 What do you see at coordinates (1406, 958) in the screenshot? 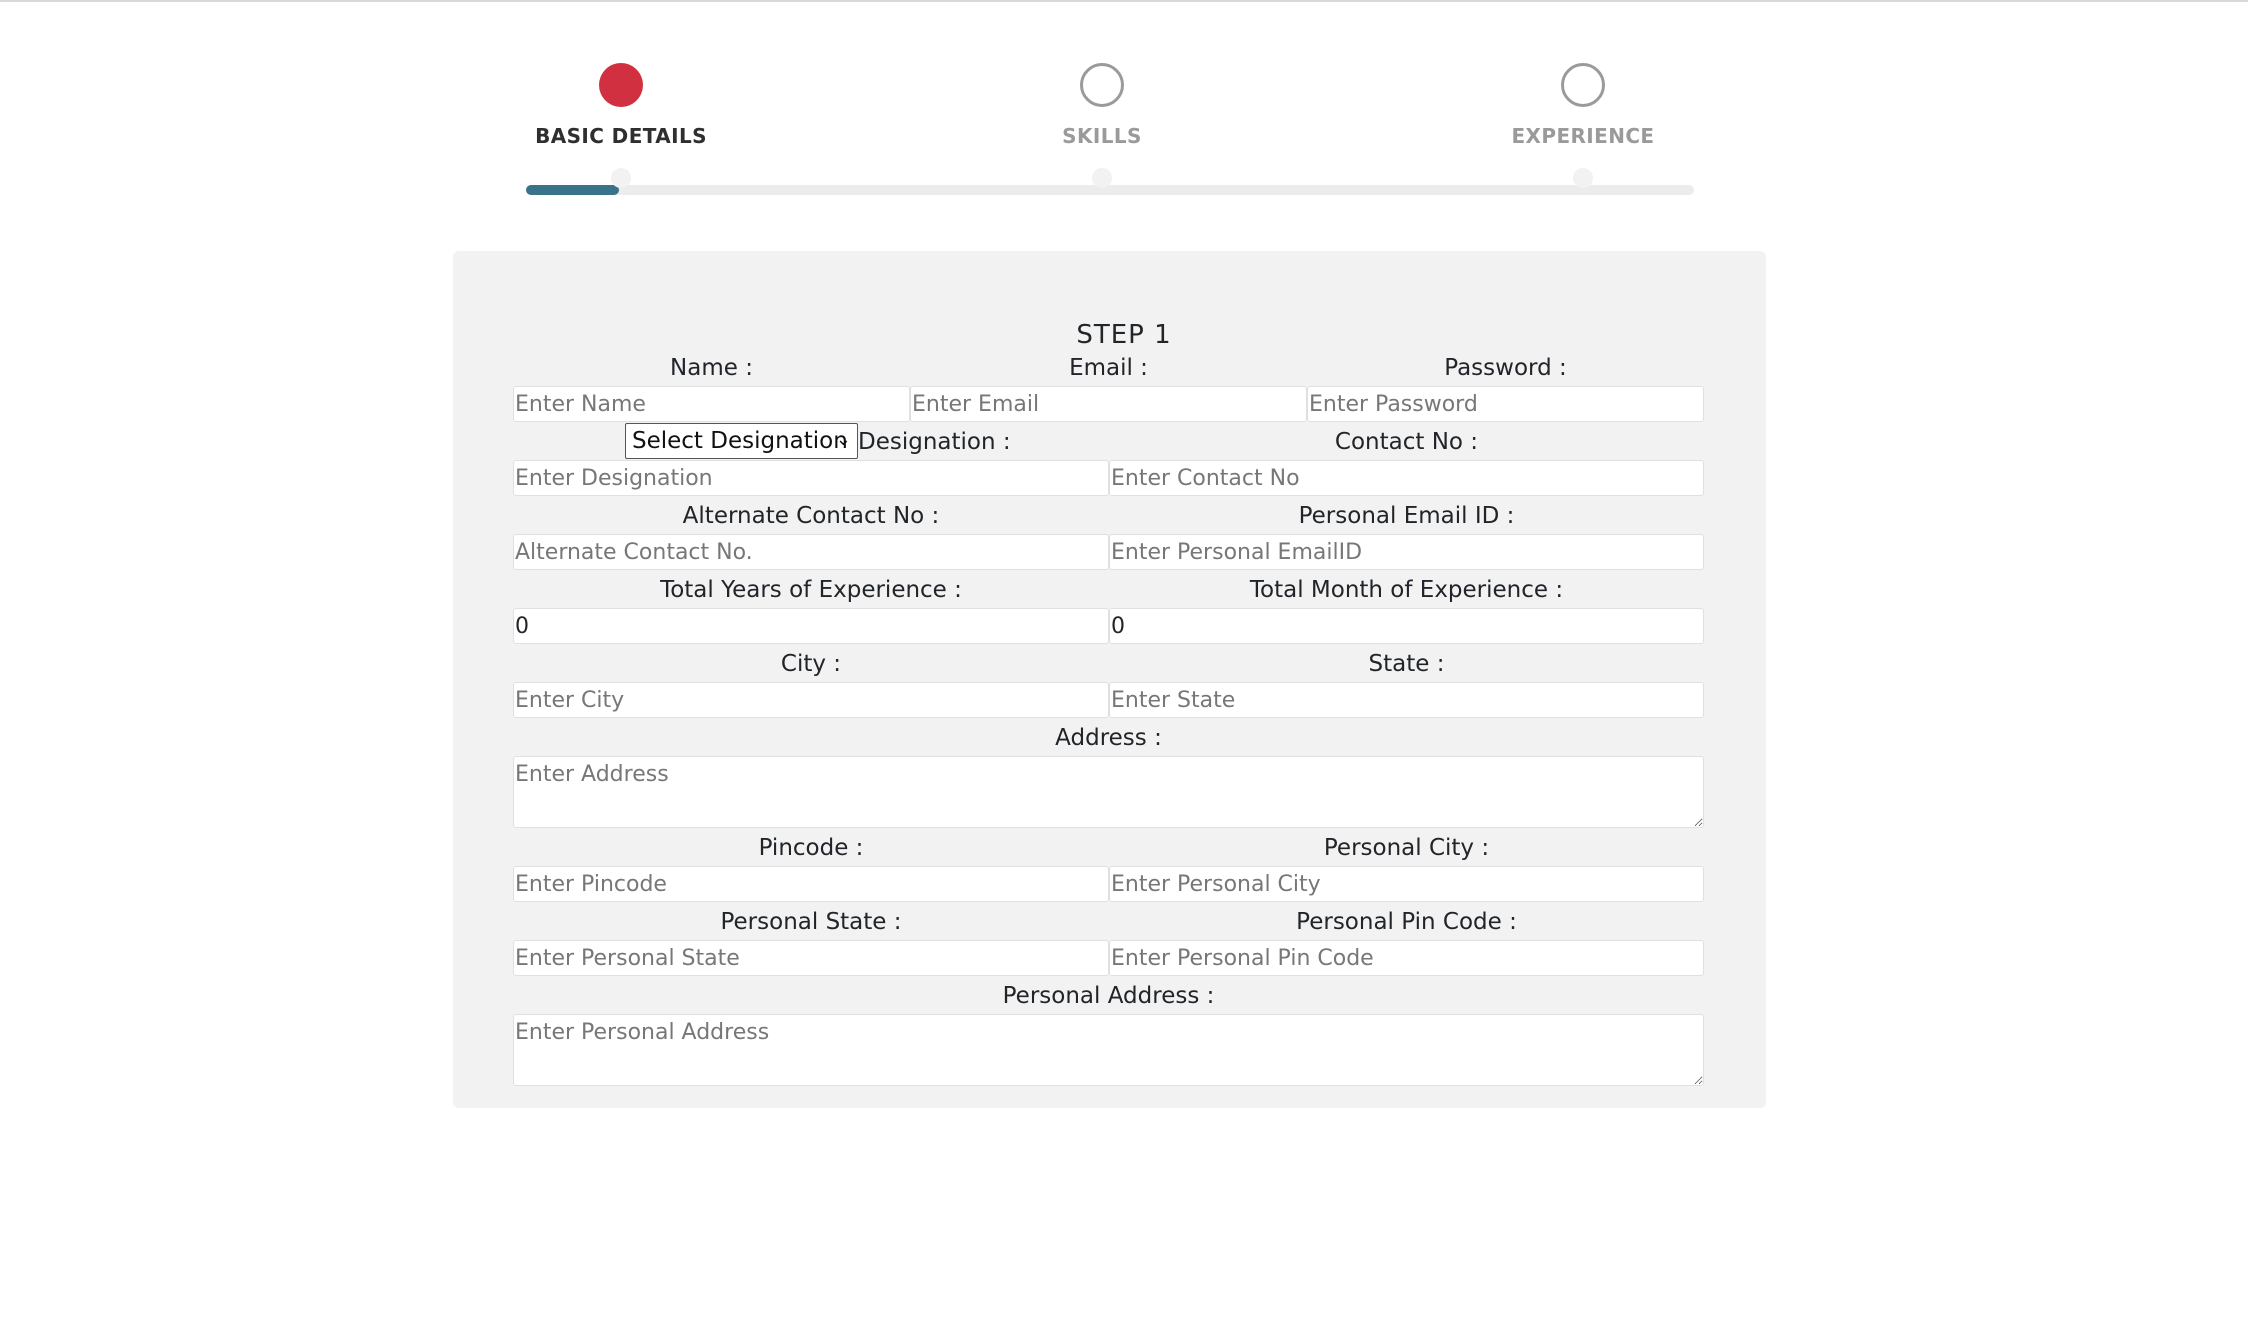
I see `personal-pin-input` at bounding box center [1406, 958].